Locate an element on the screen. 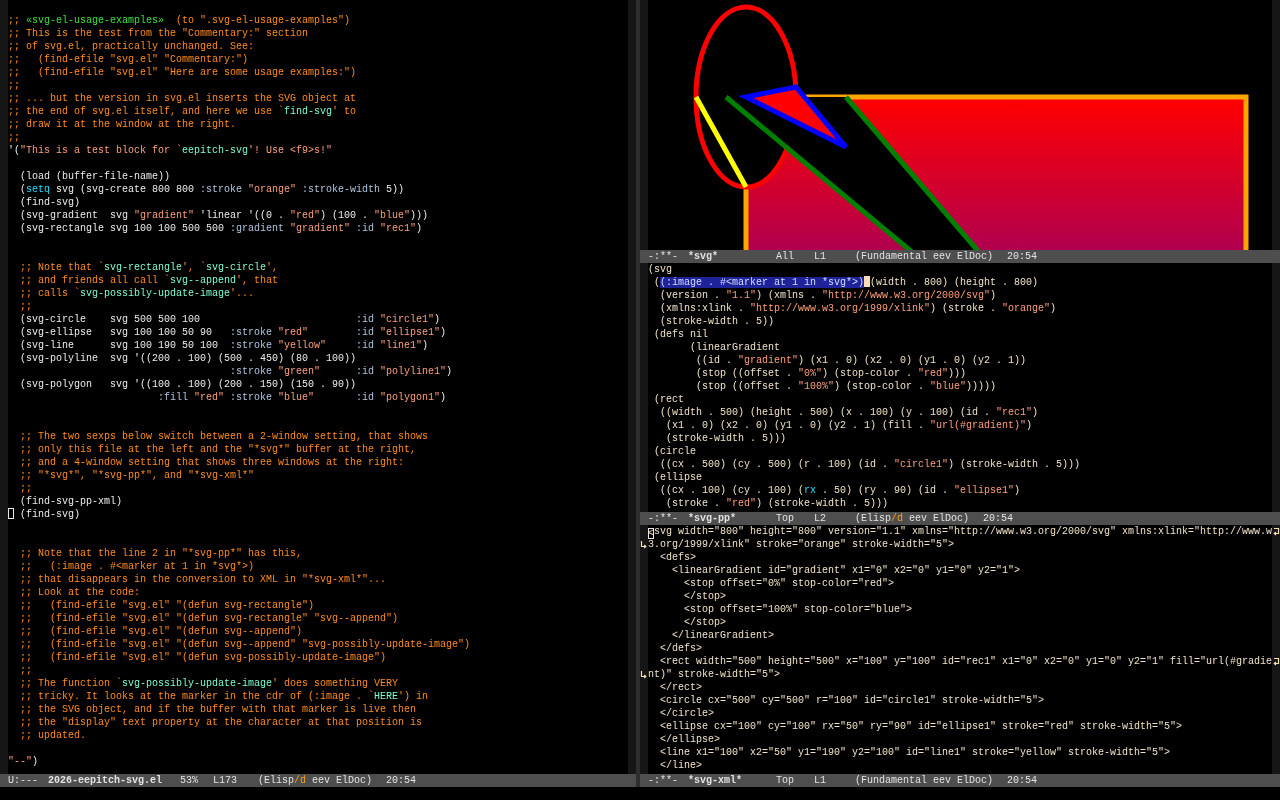 The width and height of the screenshot is (1280, 800). code-line: ;; the end of svg.el itself, and here we use `find-svg' to is located at coordinates (182, 111).